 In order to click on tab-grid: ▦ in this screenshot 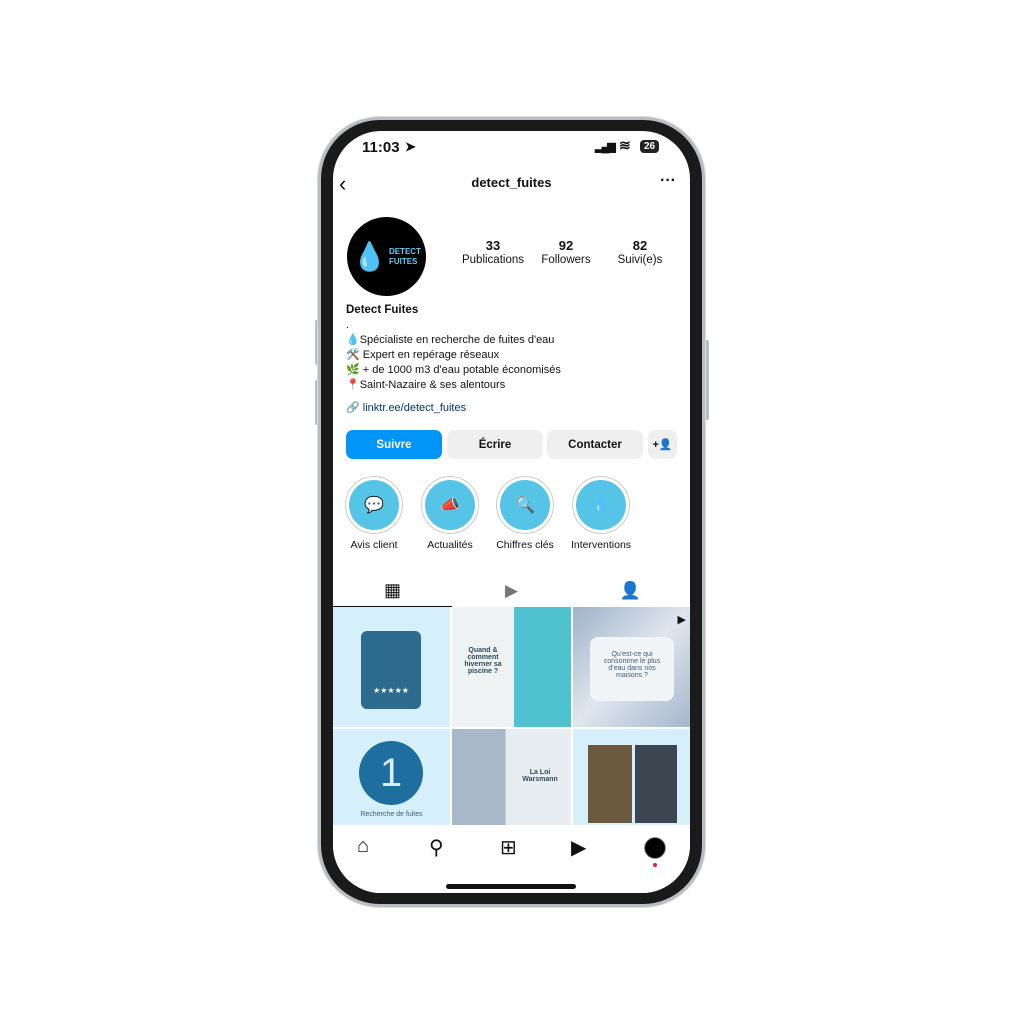, I will do `click(392, 590)`.